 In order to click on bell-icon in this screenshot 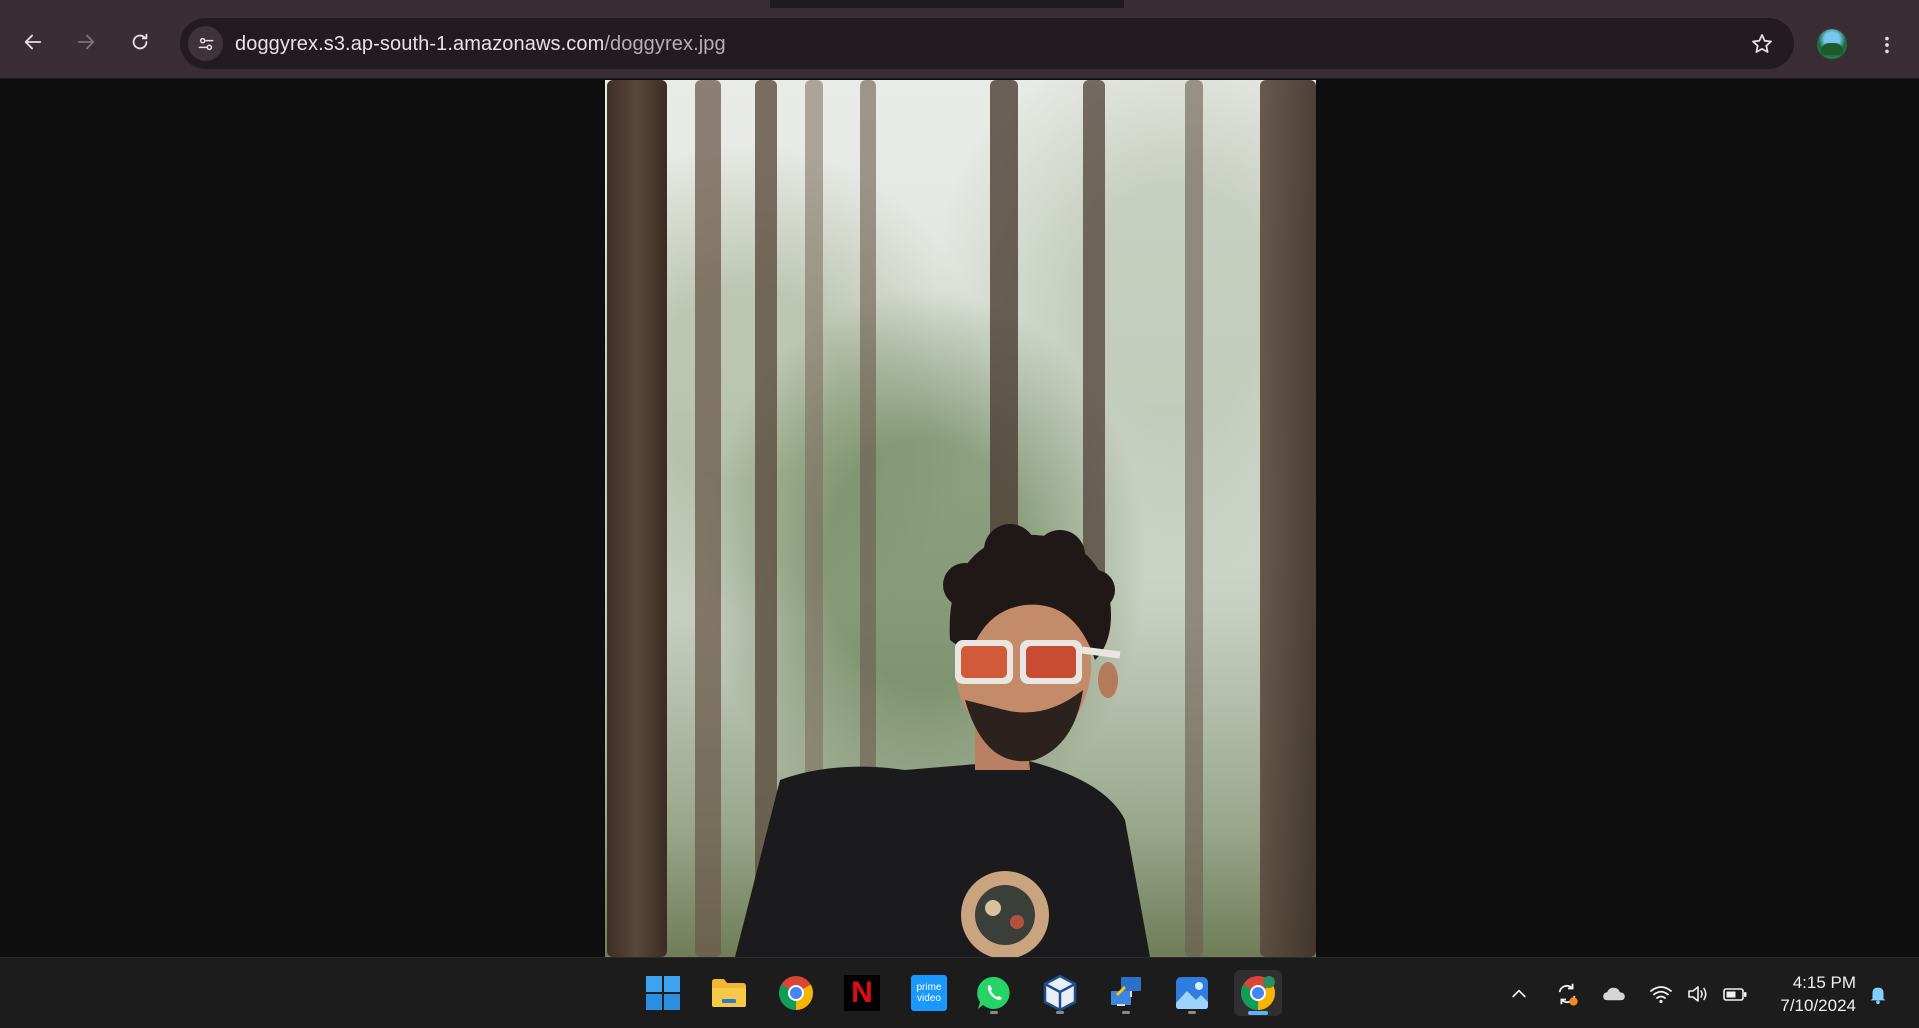, I will do `click(1878, 996)`.